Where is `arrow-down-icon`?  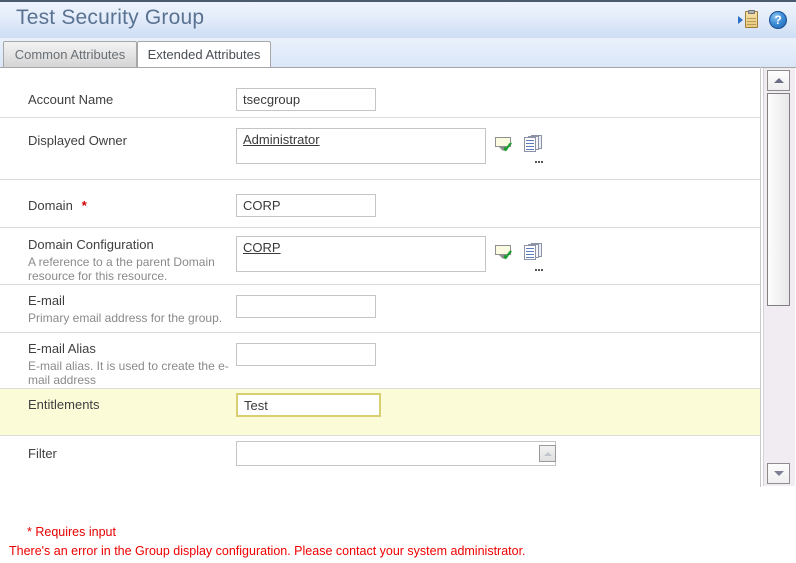 arrow-down-icon is located at coordinates (779, 473).